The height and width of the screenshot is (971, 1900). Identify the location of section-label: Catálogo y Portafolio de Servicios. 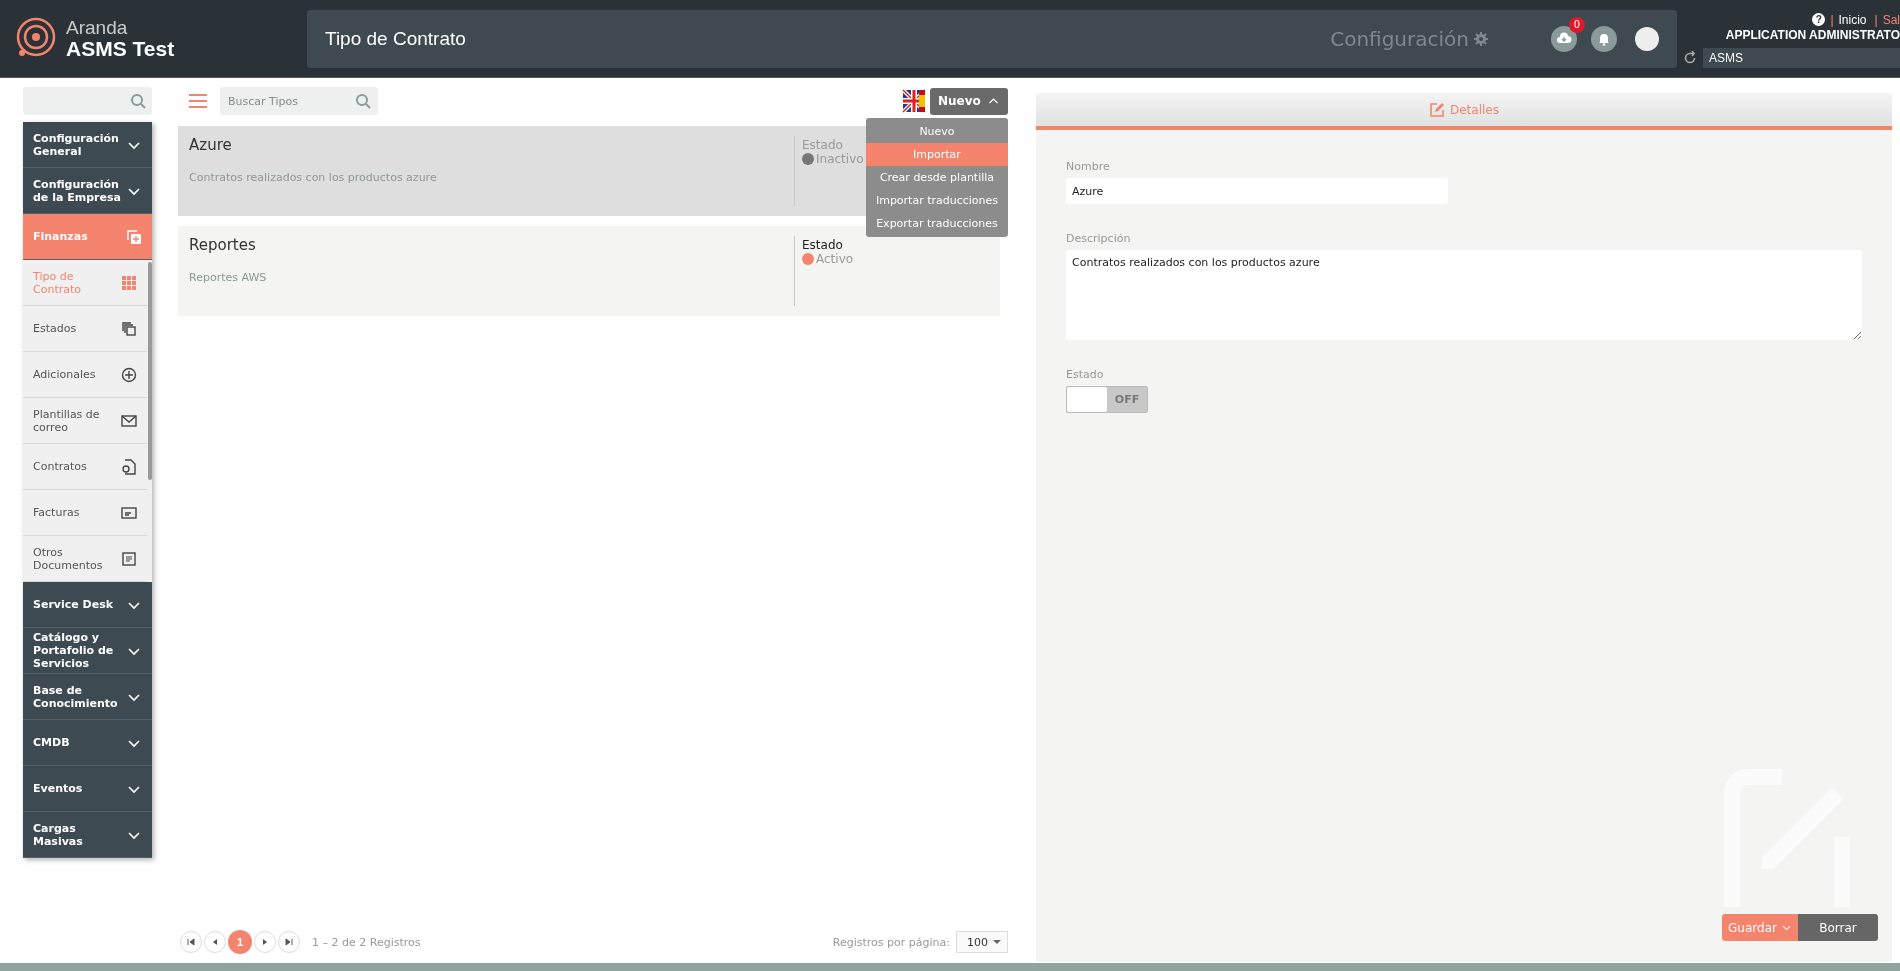
(74, 650).